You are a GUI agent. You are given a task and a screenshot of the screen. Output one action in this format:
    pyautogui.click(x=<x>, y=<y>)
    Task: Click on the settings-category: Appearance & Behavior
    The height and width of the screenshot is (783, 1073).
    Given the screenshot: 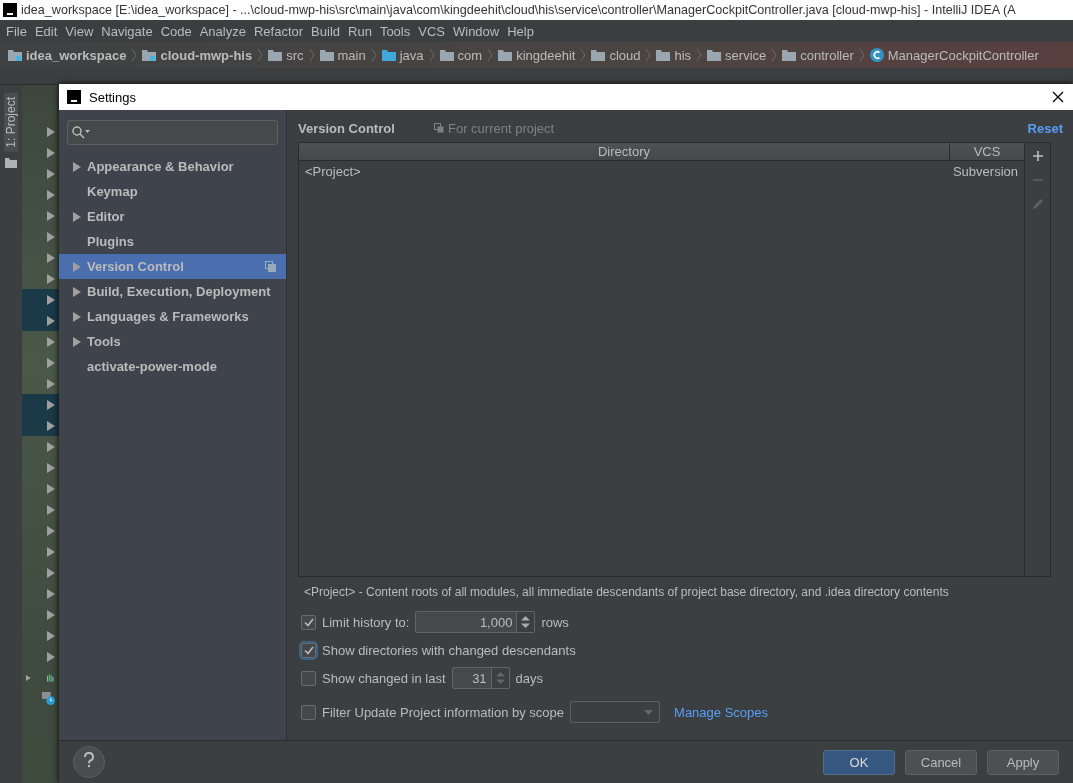 What is the action you would take?
    pyautogui.click(x=172, y=166)
    